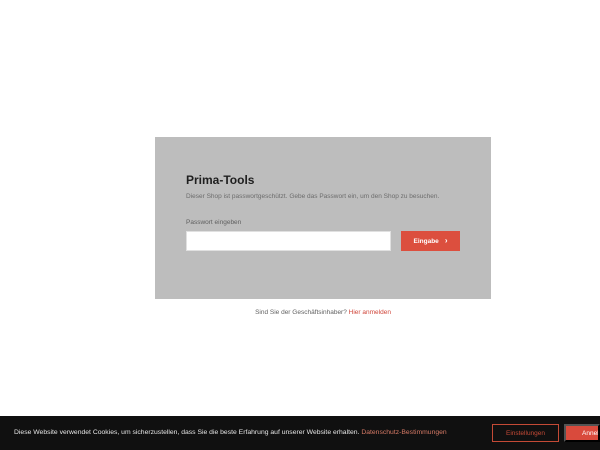  Describe the element at coordinates (525, 433) in the screenshot. I see `cookie-settings-button: Einstellungen` at that location.